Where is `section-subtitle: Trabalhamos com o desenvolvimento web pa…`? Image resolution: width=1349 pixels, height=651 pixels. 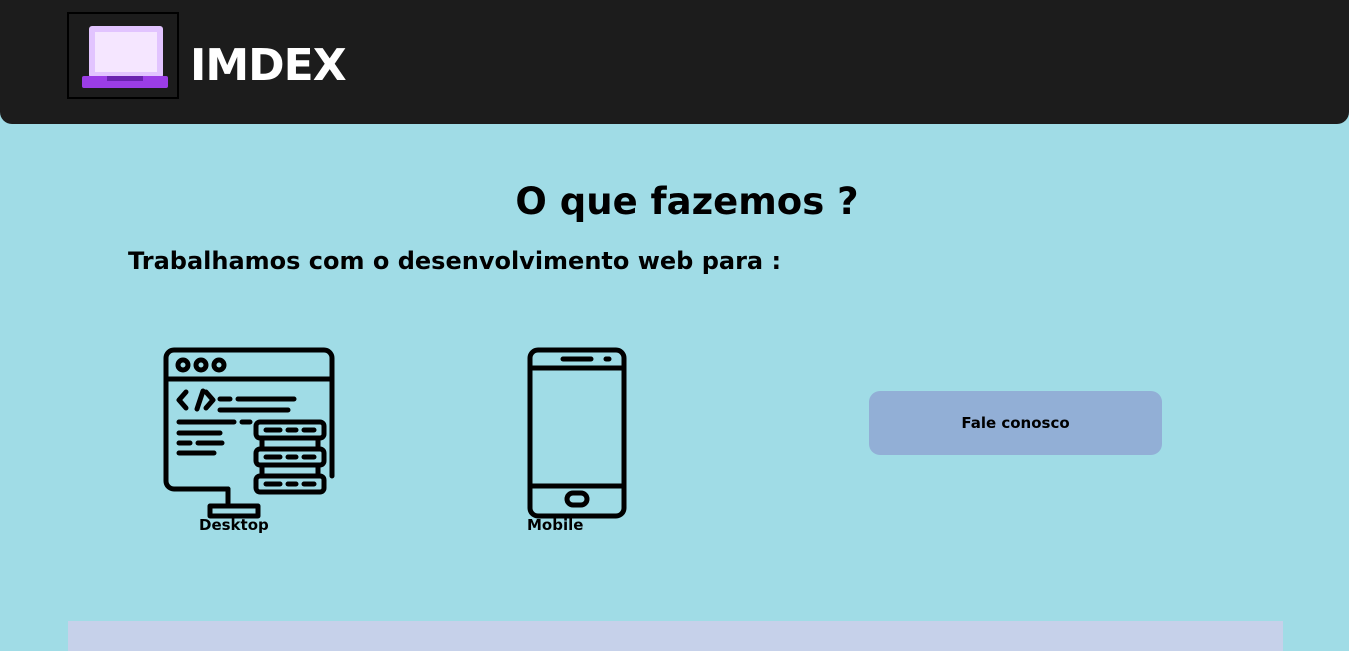
section-subtitle: Trabalhamos com o desenvolvimento web pa… is located at coordinates (455, 261).